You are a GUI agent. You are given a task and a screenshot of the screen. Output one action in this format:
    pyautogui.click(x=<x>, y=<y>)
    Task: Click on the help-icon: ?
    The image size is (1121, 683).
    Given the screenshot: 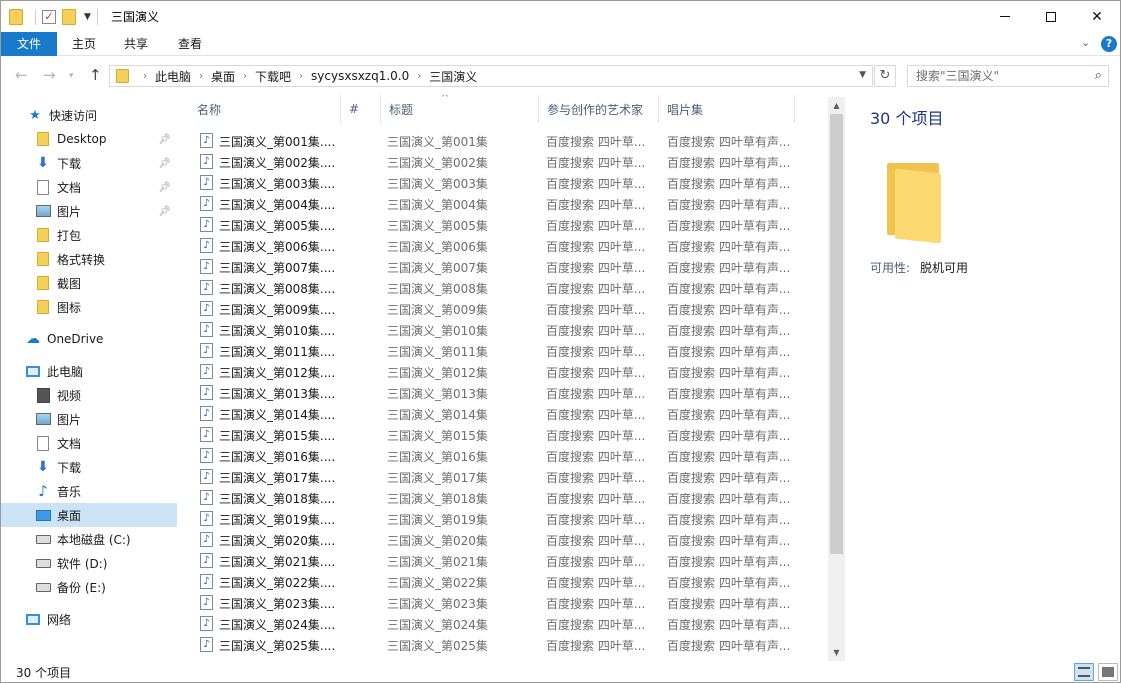 What is the action you would take?
    pyautogui.click(x=1109, y=44)
    